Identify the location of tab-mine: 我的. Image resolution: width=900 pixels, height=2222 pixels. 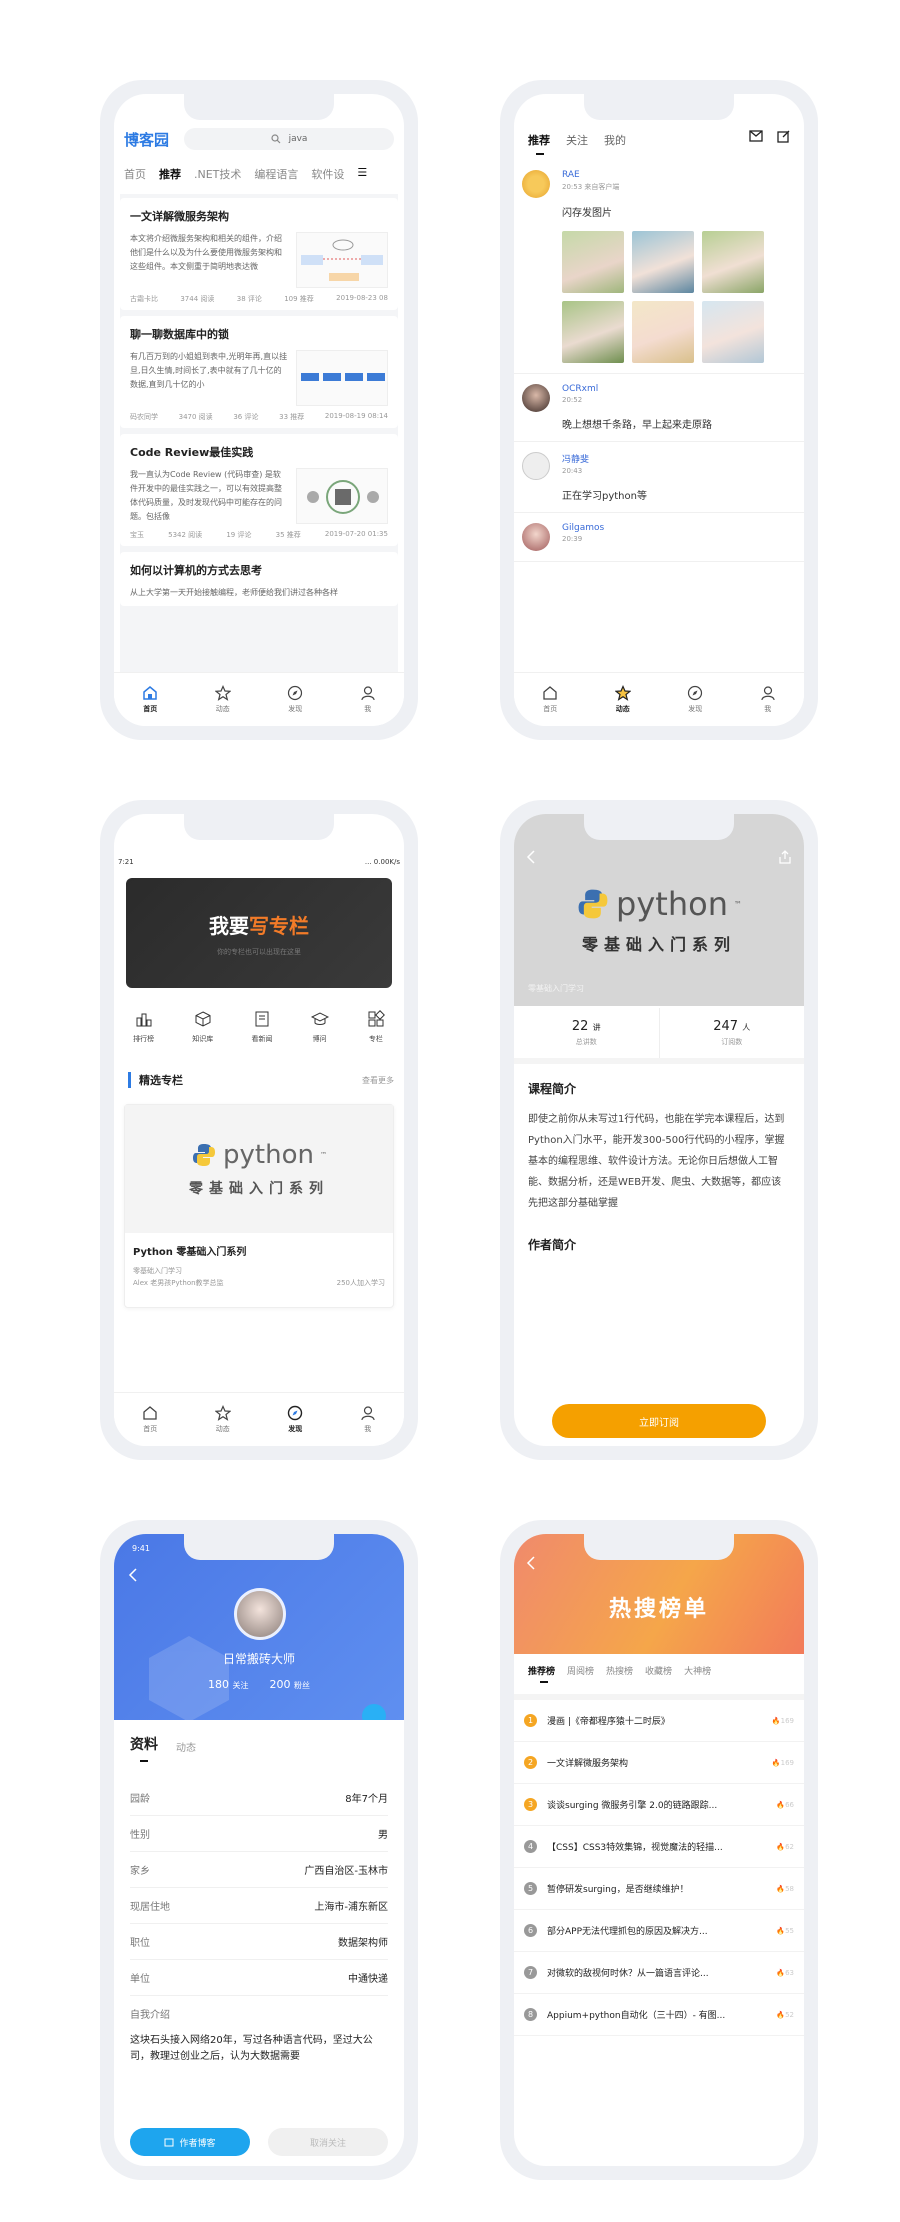
(615, 140).